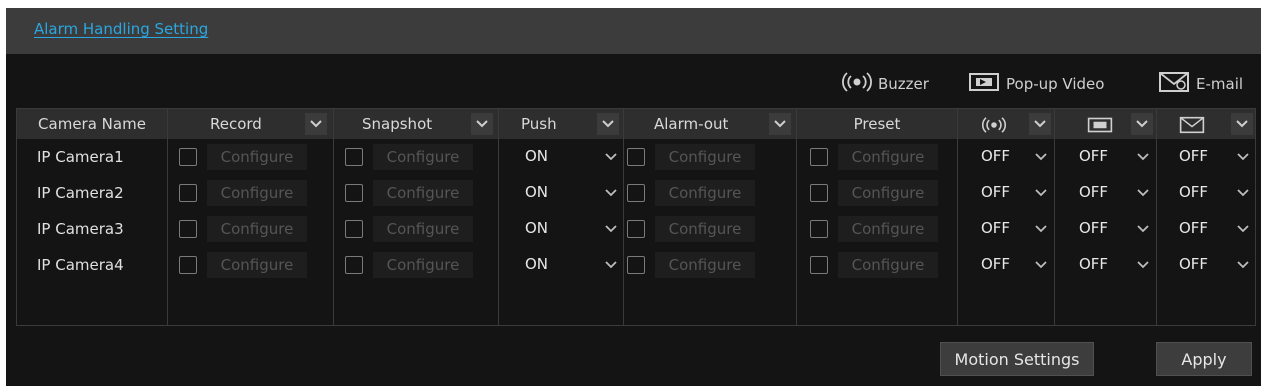 The width and height of the screenshot is (1267, 390). I want to click on camera-name: IP Camera4, so click(80, 265).